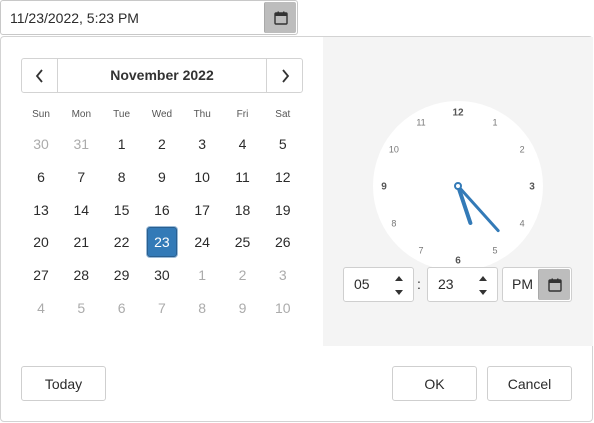  Describe the element at coordinates (446, 284) in the screenshot. I see `minute-value: 23` at that location.